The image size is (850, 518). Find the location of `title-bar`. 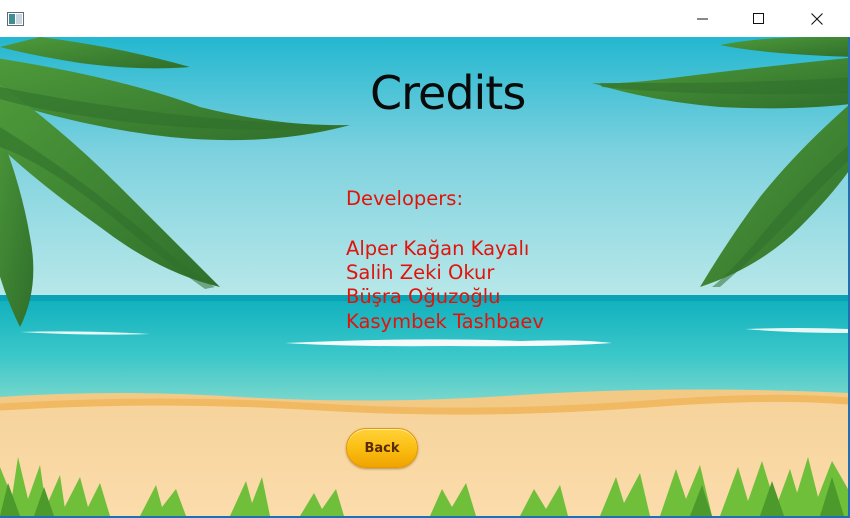

title-bar is located at coordinates (425, 18).